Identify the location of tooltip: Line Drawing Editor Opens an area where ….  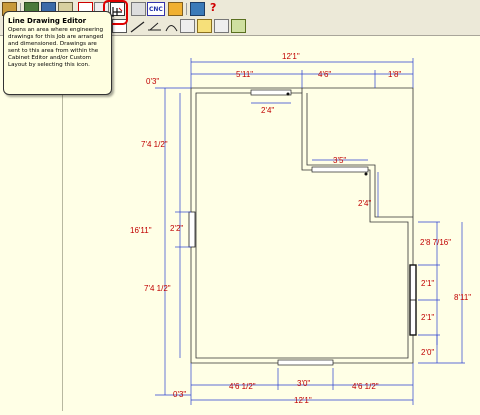
(57, 53).